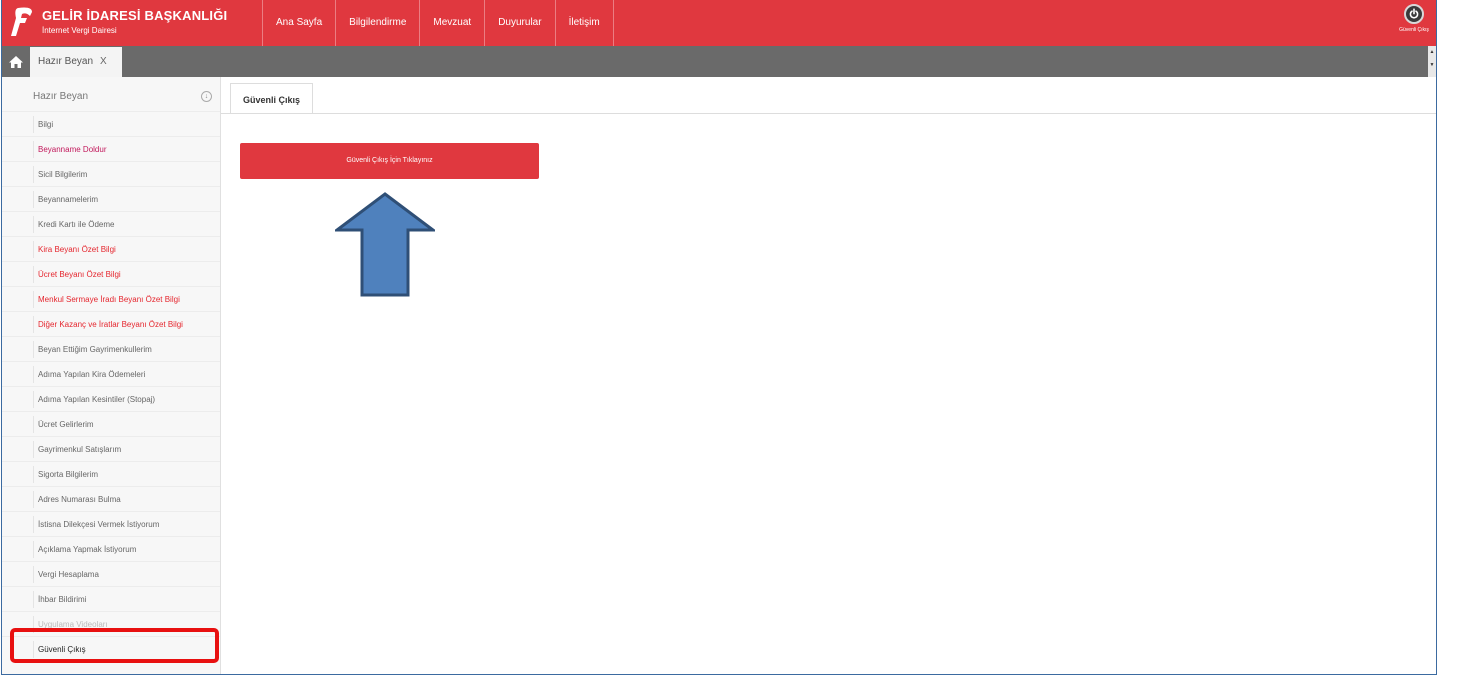 This screenshot has width=1459, height=682. I want to click on nav-iletisim: İletişim, so click(584, 23).